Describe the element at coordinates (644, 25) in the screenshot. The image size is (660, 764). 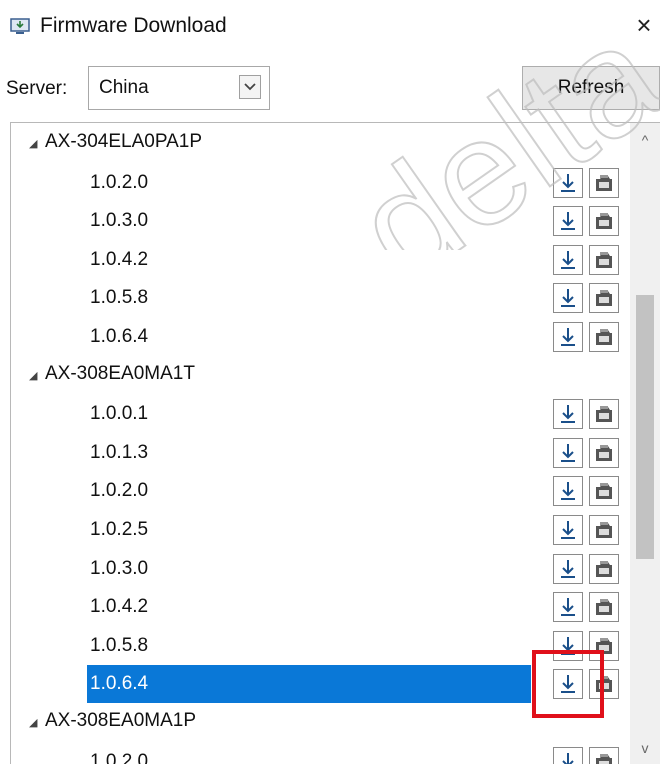
I see `close-icon: ×` at that location.